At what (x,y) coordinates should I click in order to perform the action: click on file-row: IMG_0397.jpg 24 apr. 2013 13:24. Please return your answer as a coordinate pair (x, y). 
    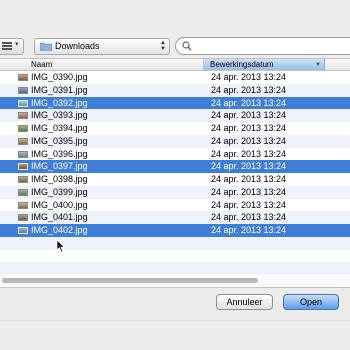
    Looking at the image, I should click on (175, 166).